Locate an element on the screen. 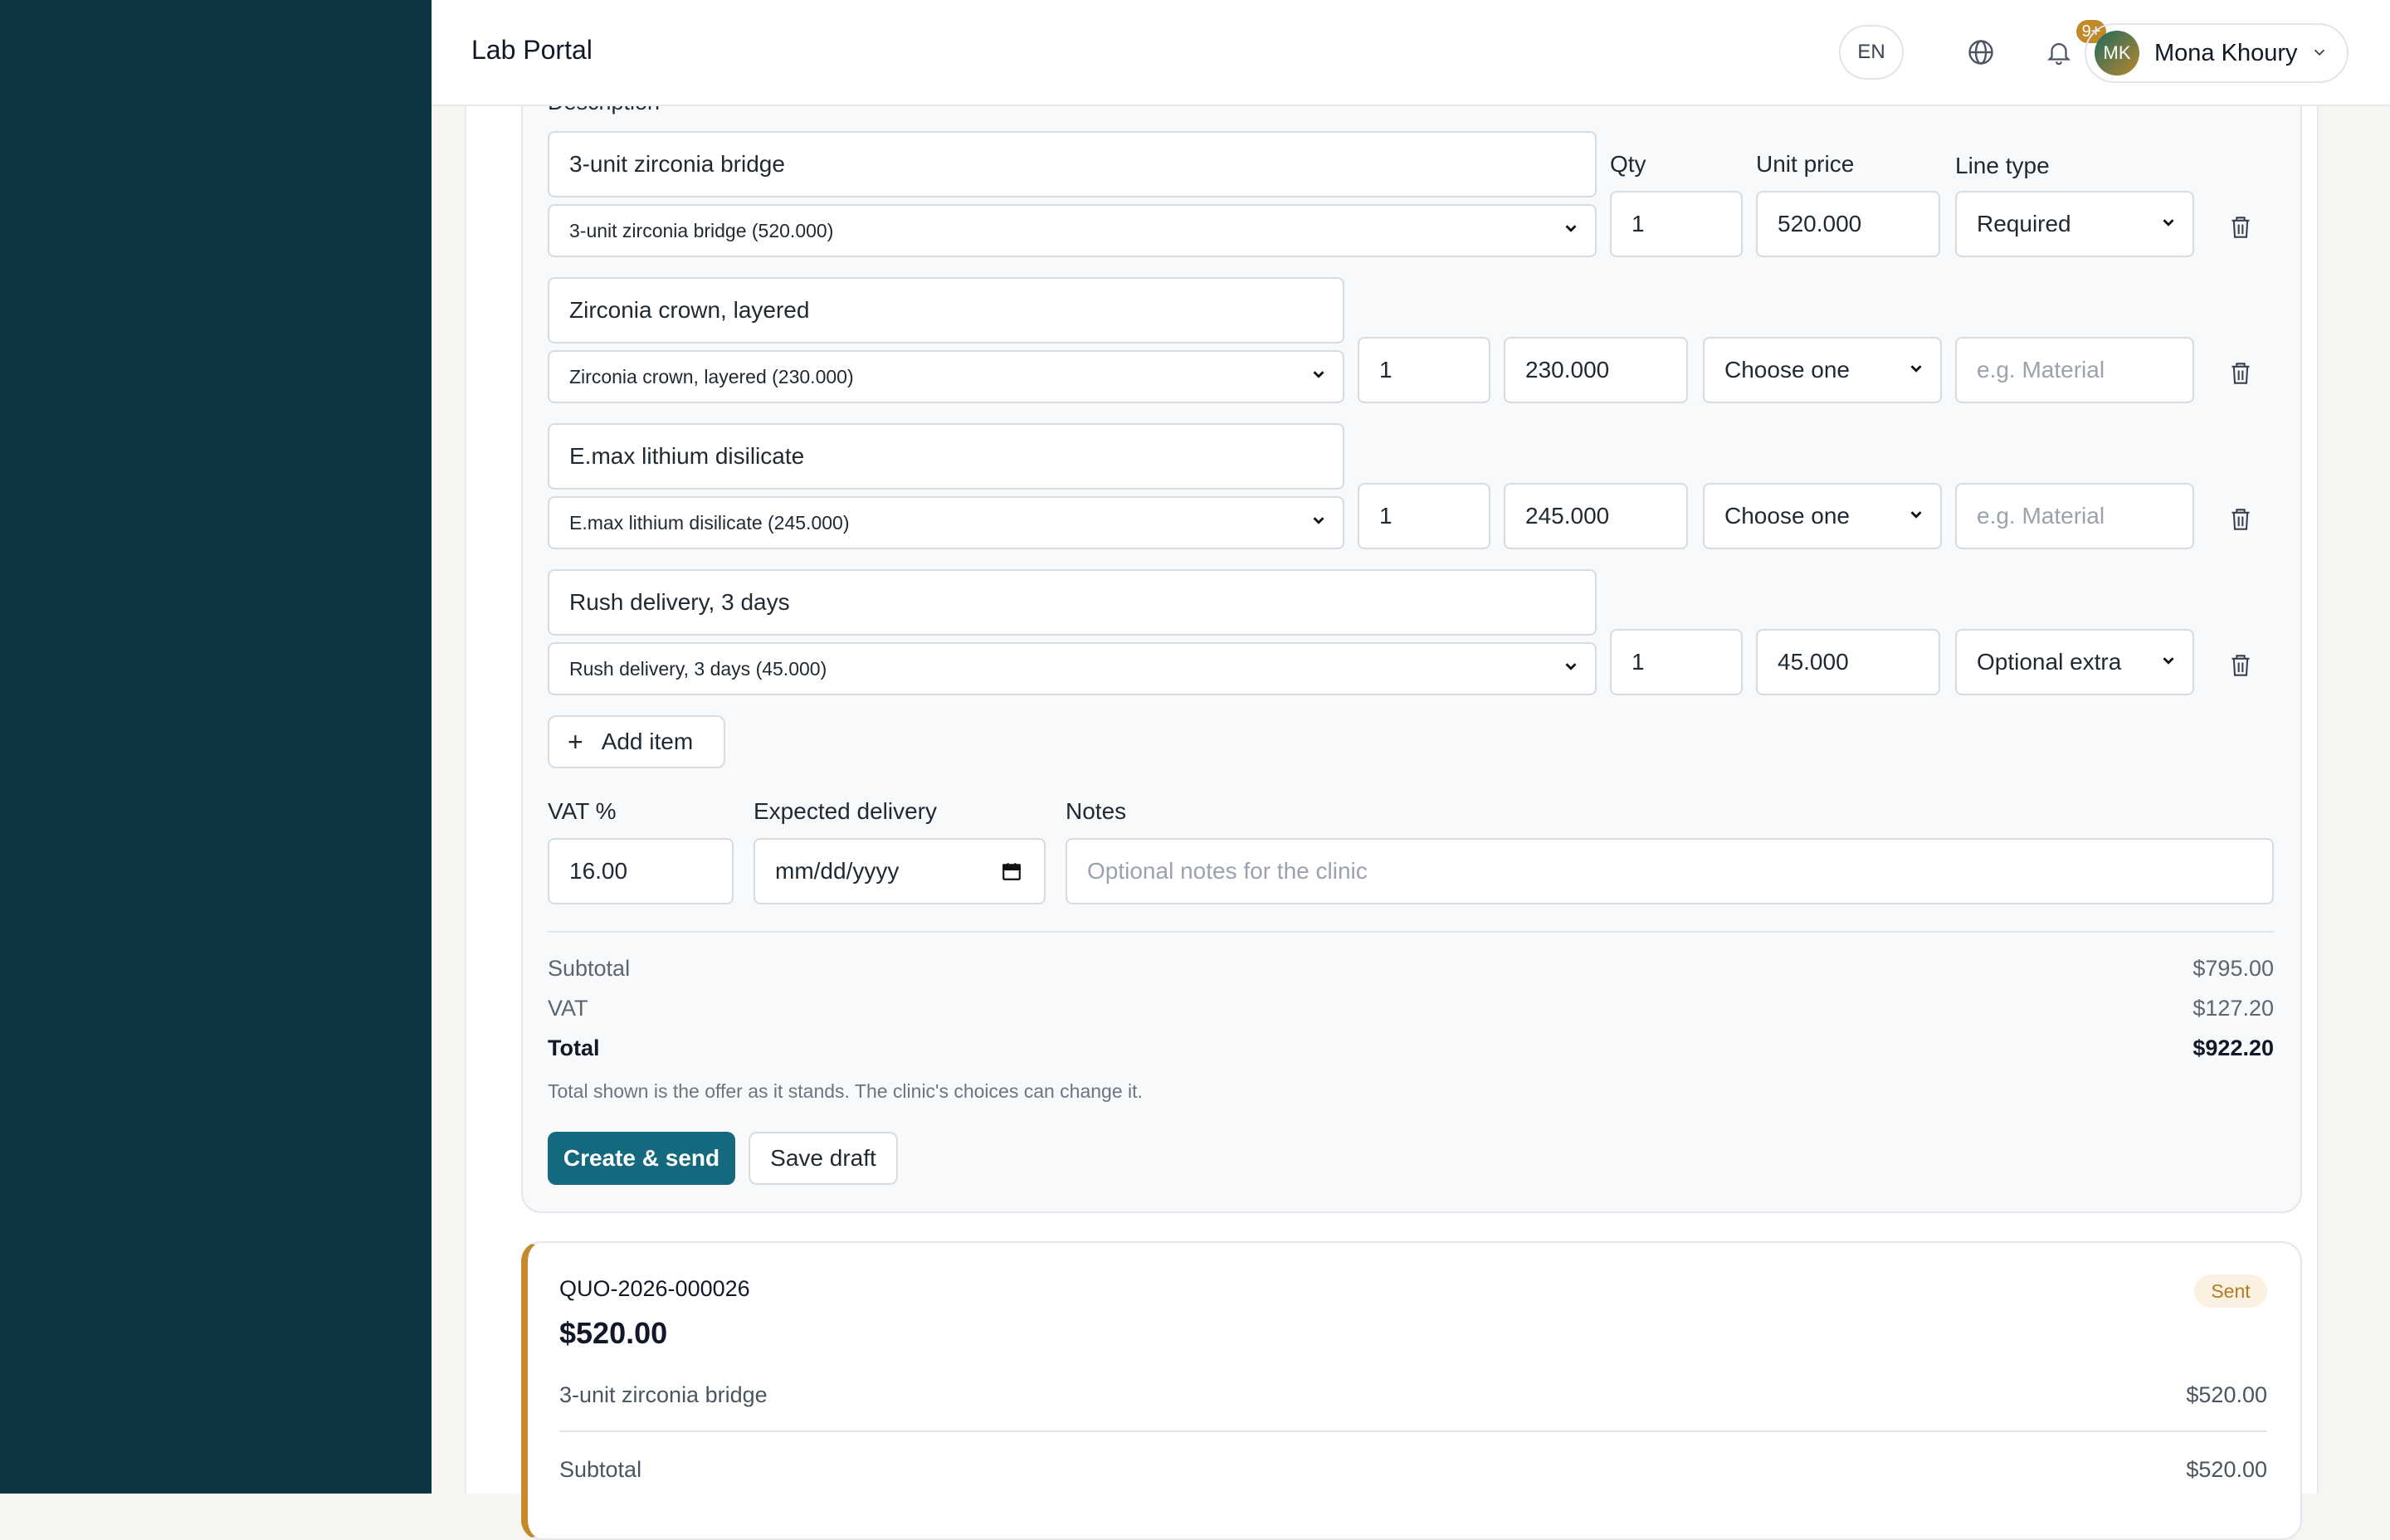  delivery-date-placeholder: mm/dd/yyyy is located at coordinates (837, 871).